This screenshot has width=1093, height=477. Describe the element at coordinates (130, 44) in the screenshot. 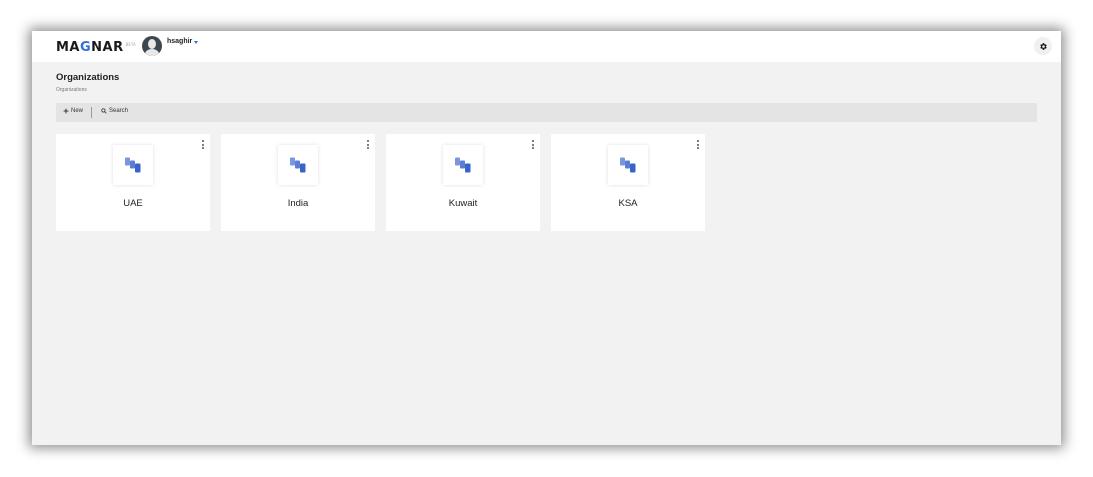

I see `logo-superscript: BETA` at that location.